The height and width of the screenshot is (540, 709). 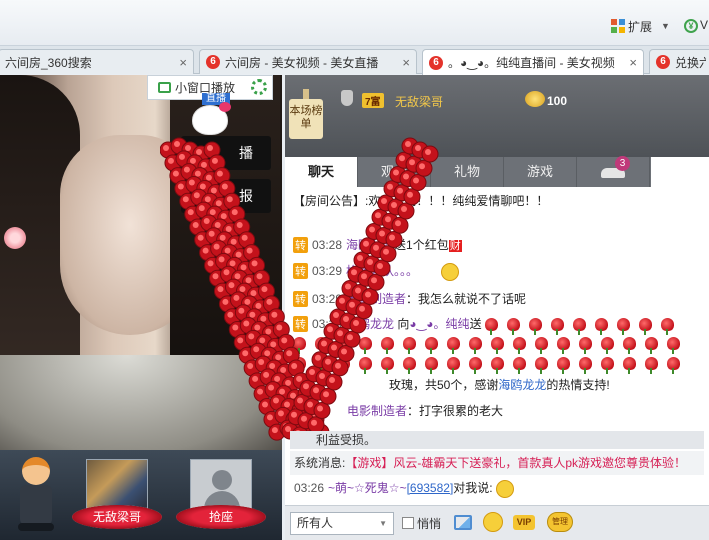 I want to click on vip-icon: VIP, so click(x=524, y=522).